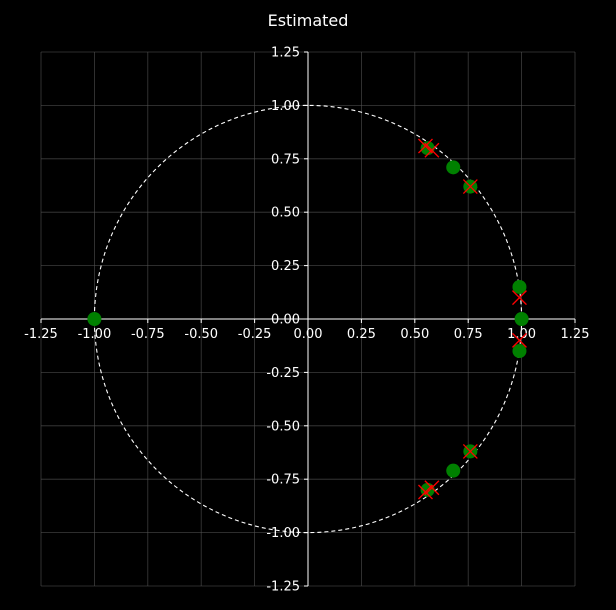 The width and height of the screenshot is (616, 610). Describe the element at coordinates (148, 334) in the screenshot. I see `x-tick-label: -0.75` at that location.